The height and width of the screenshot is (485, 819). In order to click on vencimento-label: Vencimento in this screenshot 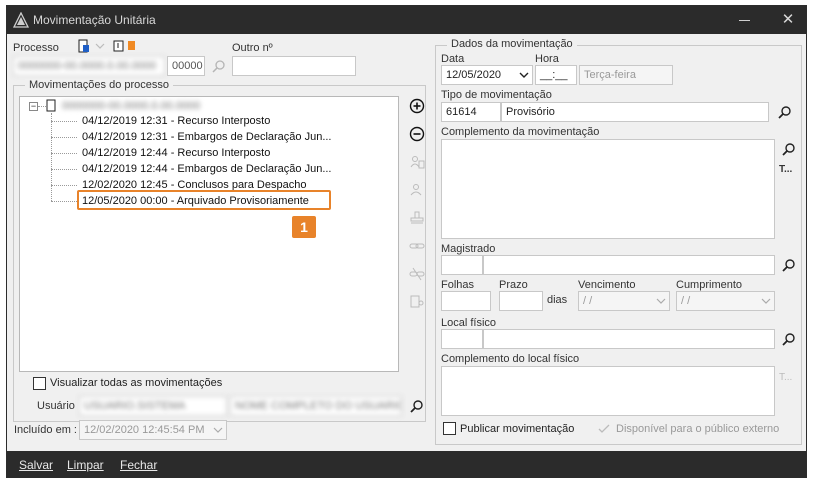, I will do `click(607, 285)`.